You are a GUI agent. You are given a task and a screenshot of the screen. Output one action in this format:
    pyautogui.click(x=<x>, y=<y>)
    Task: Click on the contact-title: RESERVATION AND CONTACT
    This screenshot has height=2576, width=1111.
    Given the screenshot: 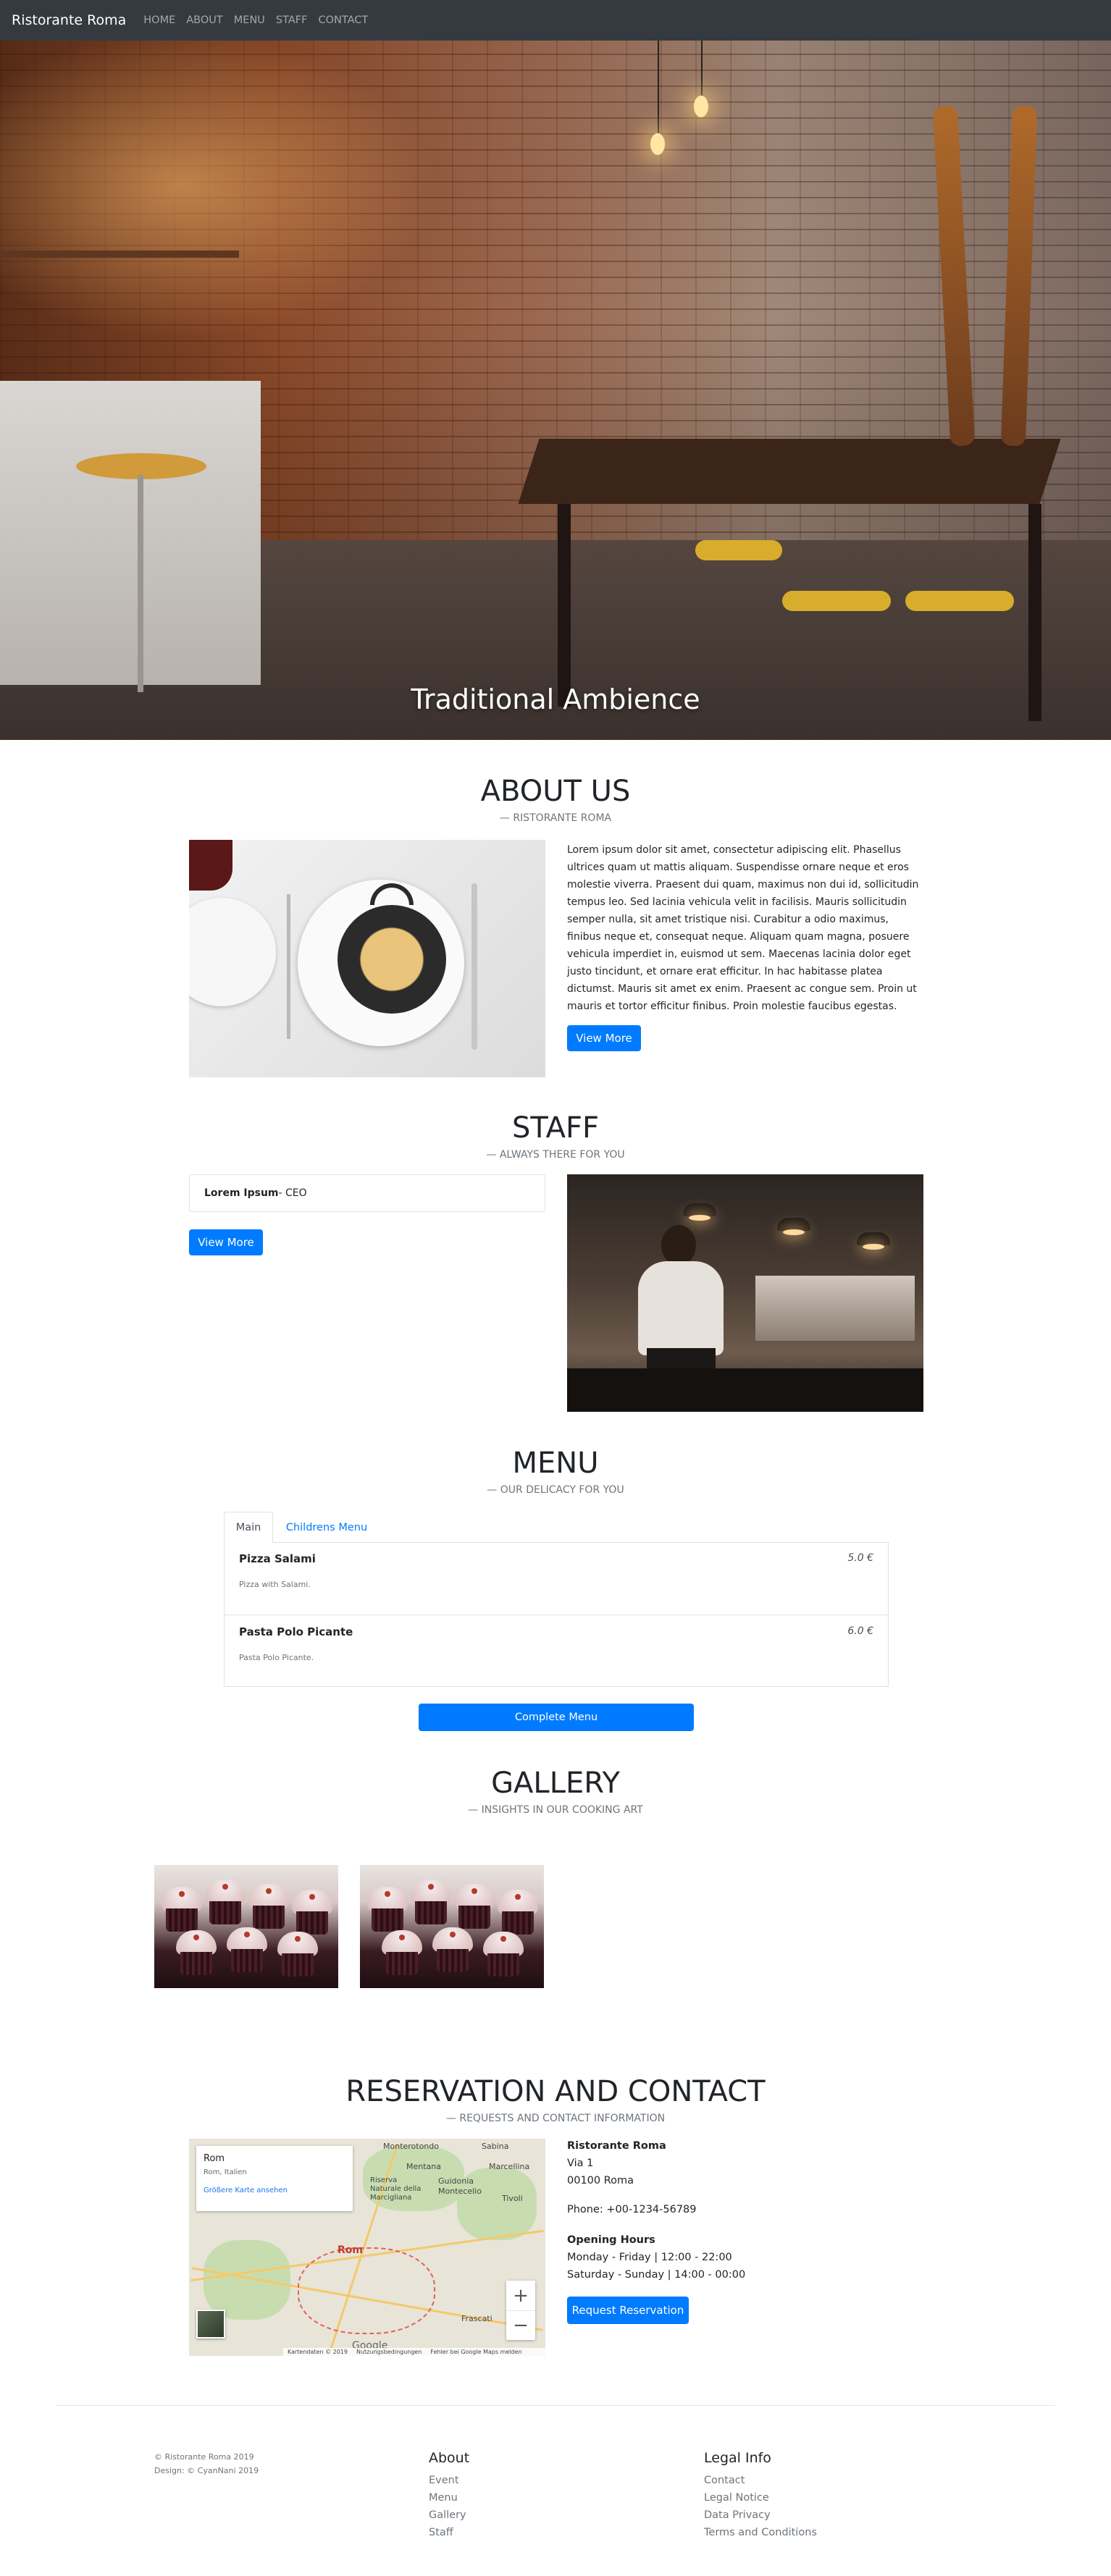 What is the action you would take?
    pyautogui.click(x=555, y=2091)
    